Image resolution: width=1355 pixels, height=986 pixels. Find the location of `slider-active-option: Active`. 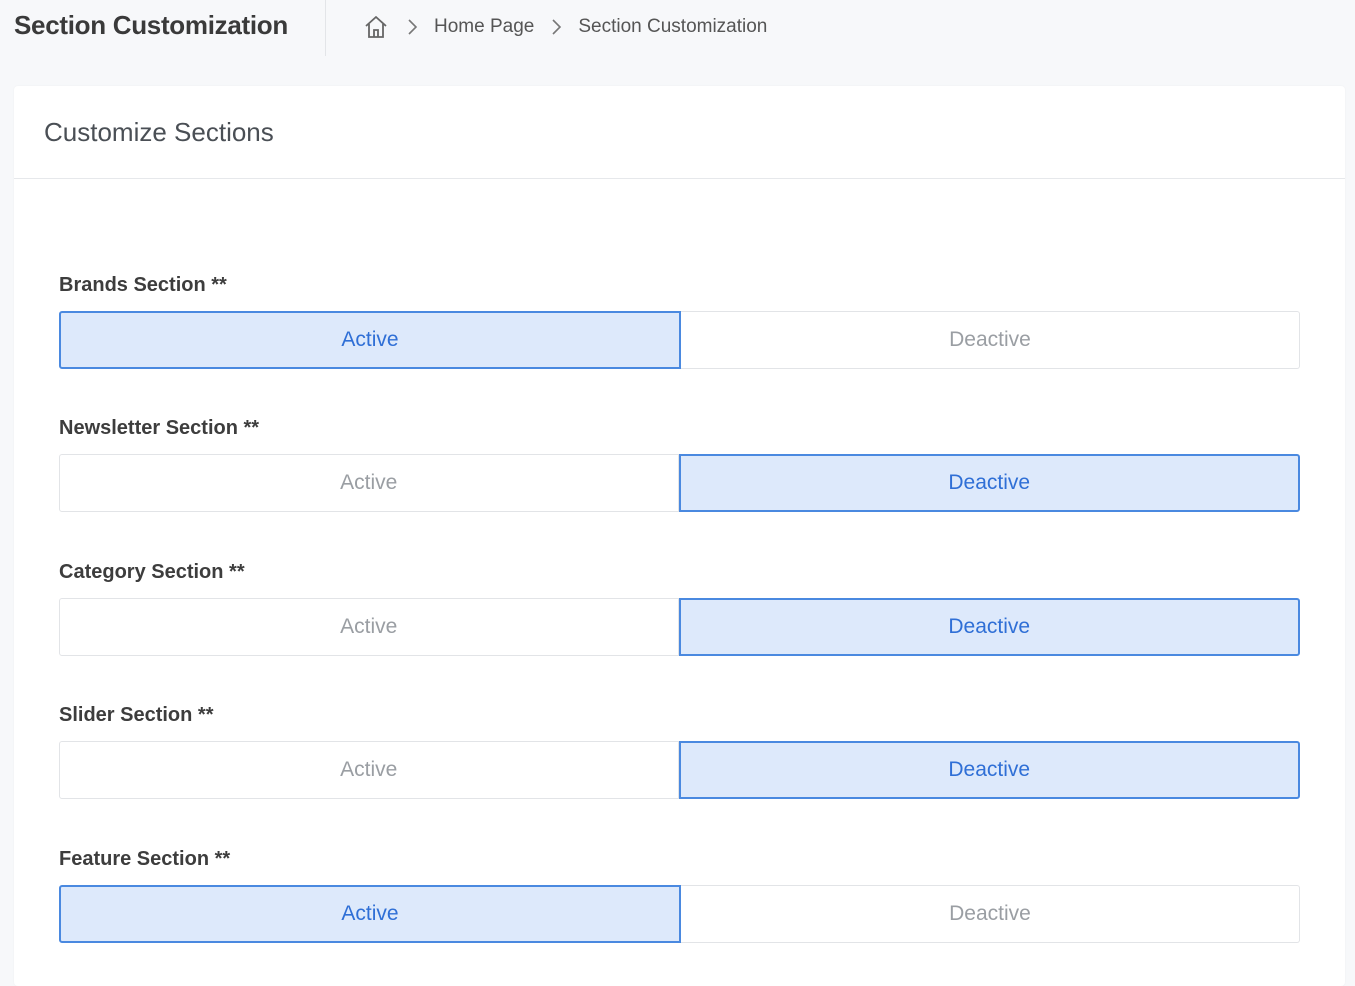

slider-active-option: Active is located at coordinates (369, 770).